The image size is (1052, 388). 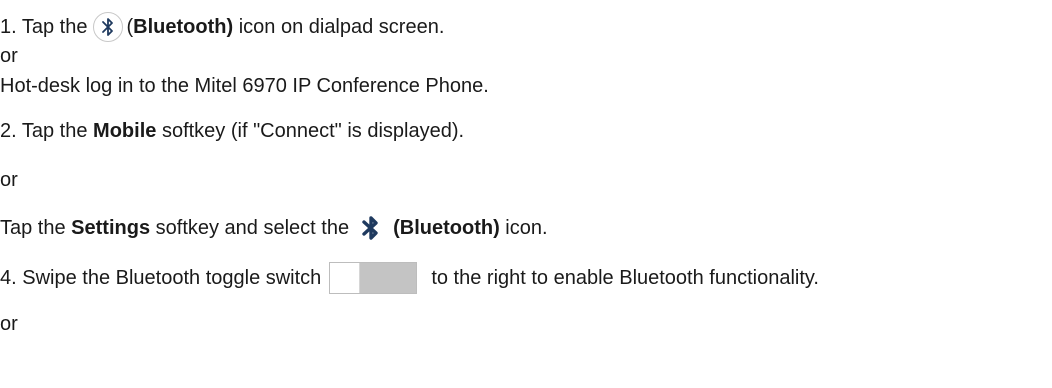 What do you see at coordinates (345, 278) in the screenshot?
I see `toggle-knob` at bounding box center [345, 278].